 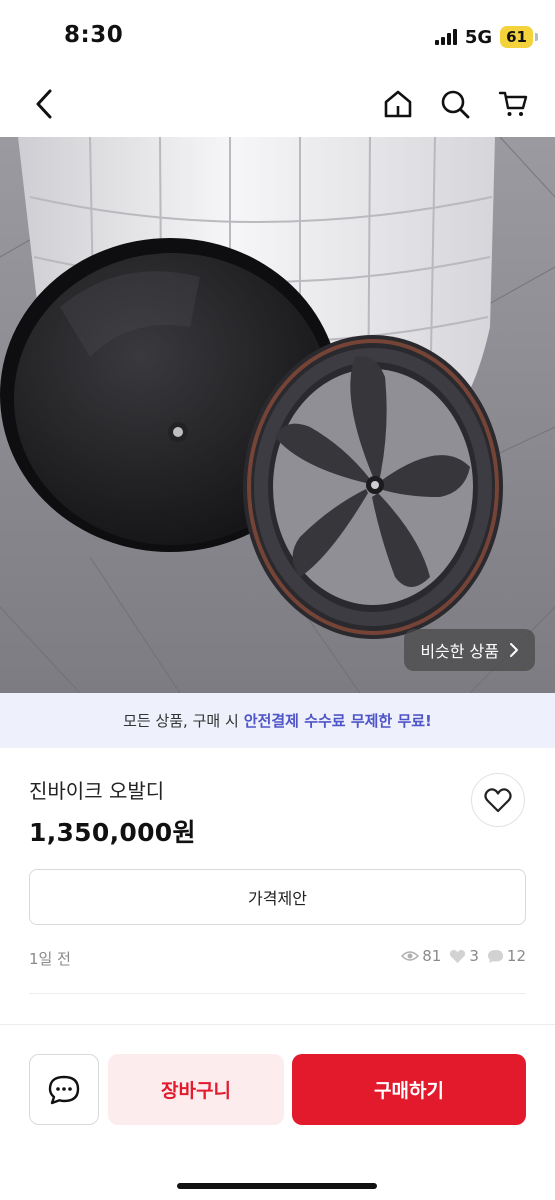 I want to click on banner-text: 모든 상품, 구매 시, so click(x=181, y=721).